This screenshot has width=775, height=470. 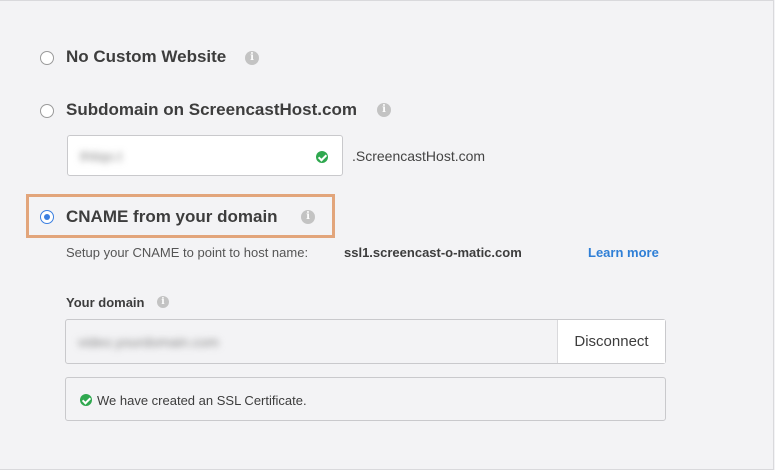 I want to click on your-domain-label: Your domain, so click(x=105, y=302).